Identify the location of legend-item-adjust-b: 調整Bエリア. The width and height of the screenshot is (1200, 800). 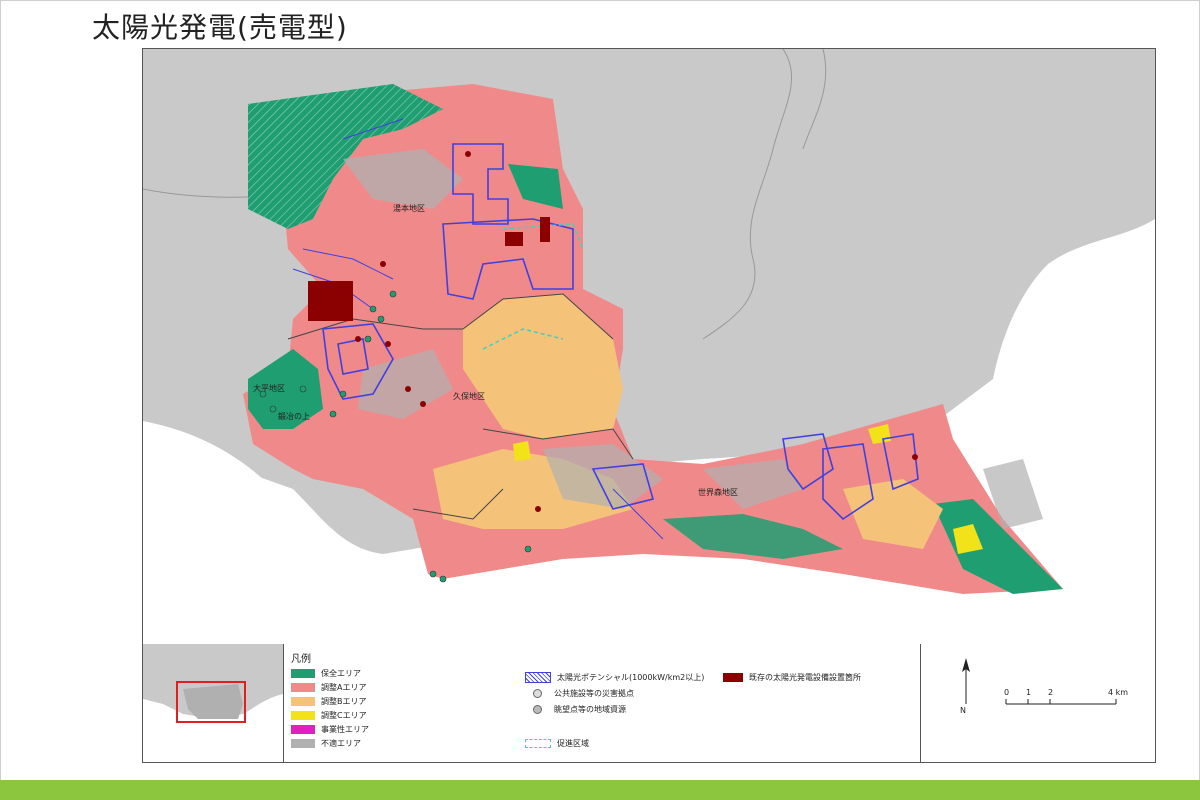
(329, 701).